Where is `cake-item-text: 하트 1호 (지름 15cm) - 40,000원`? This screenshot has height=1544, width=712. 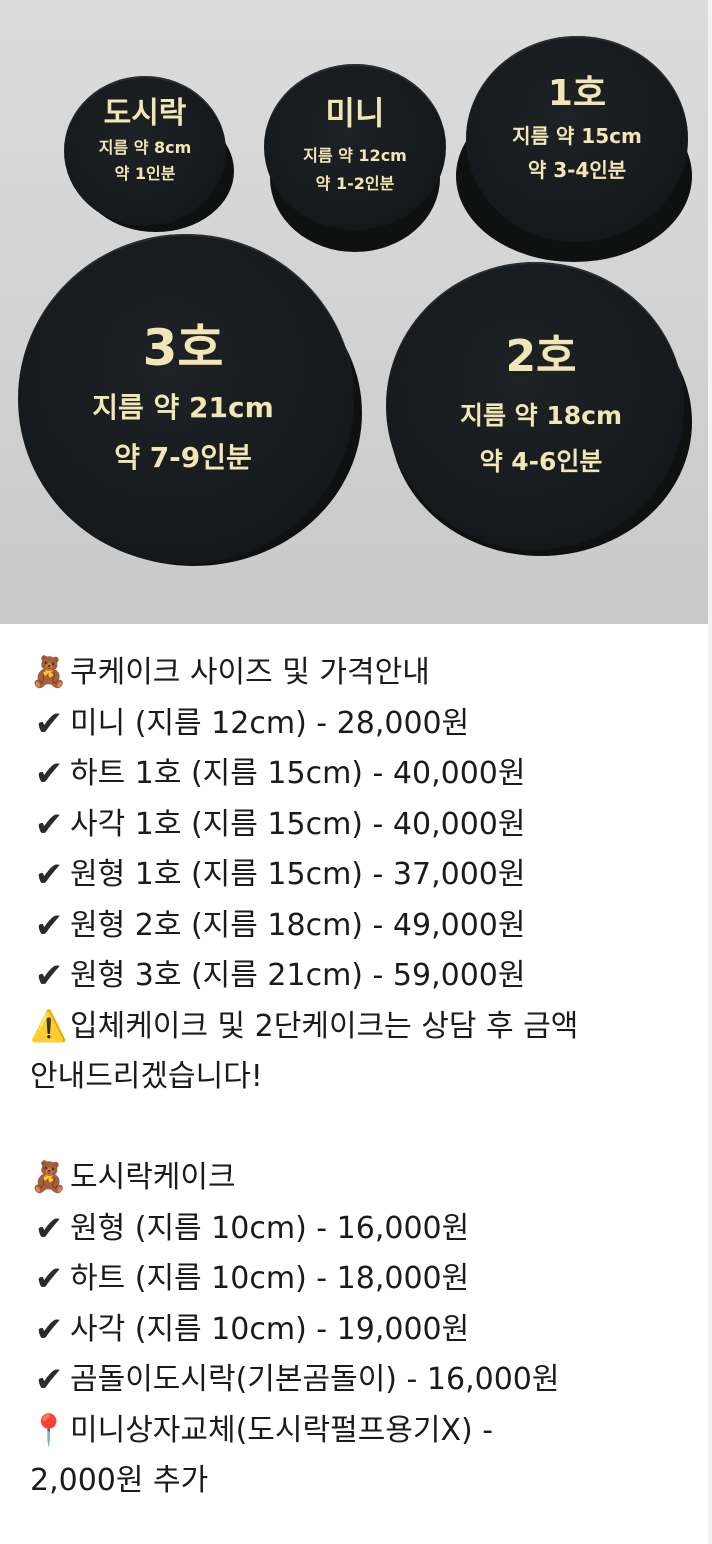
cake-item-text: 하트 1호 (지름 15cm) - 40,000원 is located at coordinates (298, 773).